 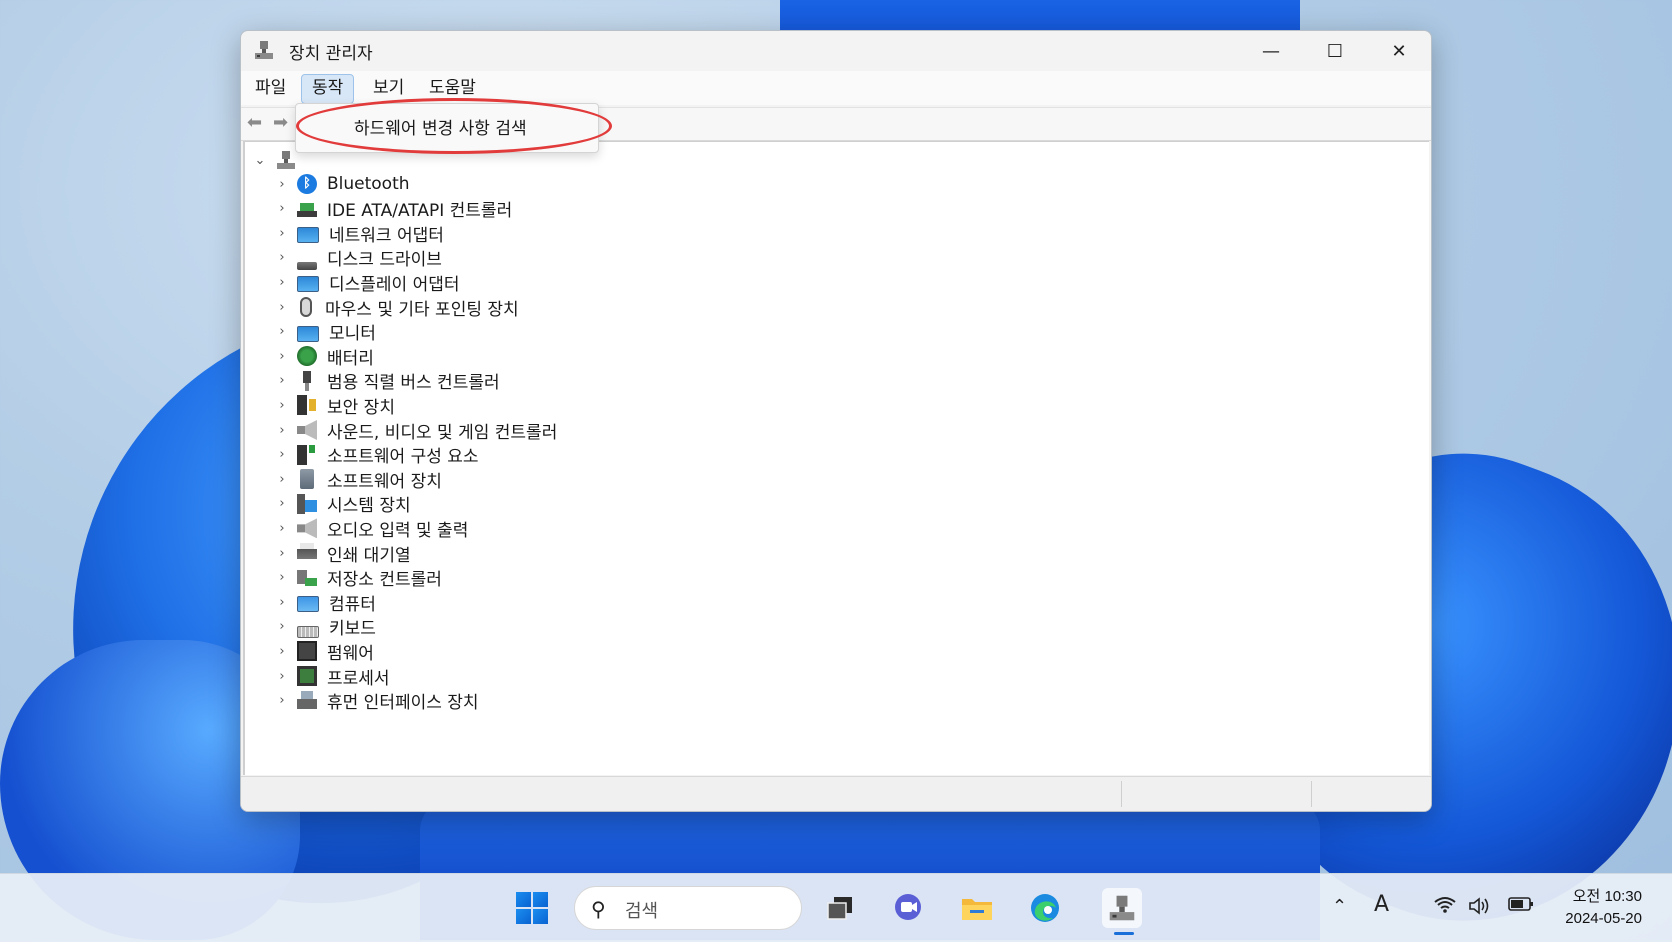 What do you see at coordinates (688, 908) in the screenshot?
I see `taskbar-search-box: ⚲ 검색` at bounding box center [688, 908].